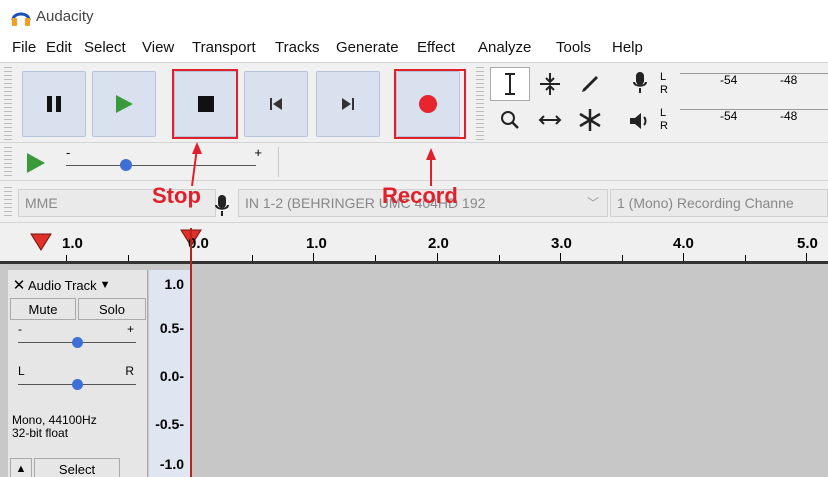 The width and height of the screenshot is (828, 477). What do you see at coordinates (729, 116) in the screenshot?
I see `playback-meter-tick: -54` at bounding box center [729, 116].